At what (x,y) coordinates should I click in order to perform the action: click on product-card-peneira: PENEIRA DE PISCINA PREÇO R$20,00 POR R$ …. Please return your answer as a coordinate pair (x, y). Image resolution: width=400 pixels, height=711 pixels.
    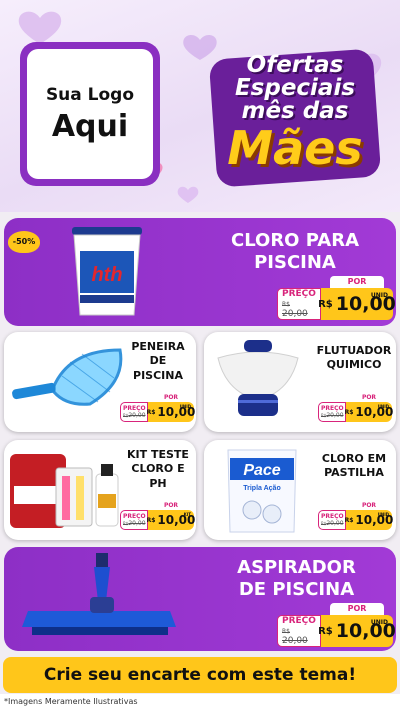
    Looking at the image, I should click on (100, 382).